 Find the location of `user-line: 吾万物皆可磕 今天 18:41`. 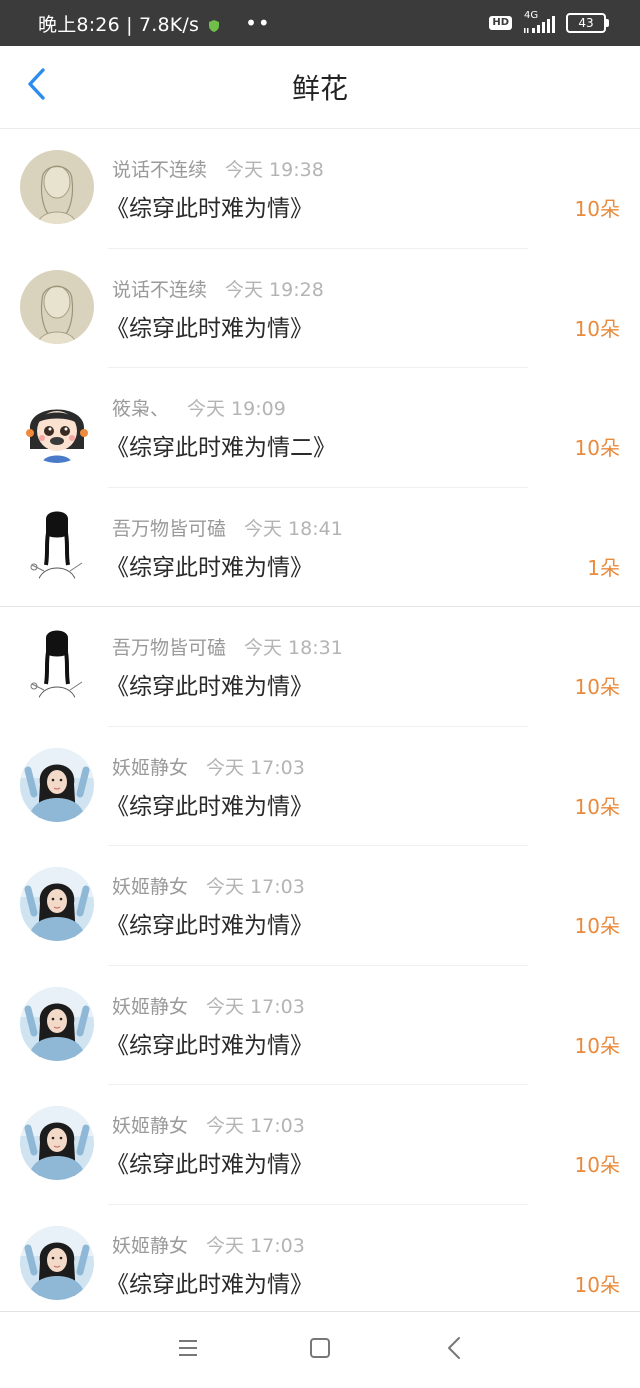

user-line: 吾万物皆可磕 今天 18:41 is located at coordinates (227, 527).